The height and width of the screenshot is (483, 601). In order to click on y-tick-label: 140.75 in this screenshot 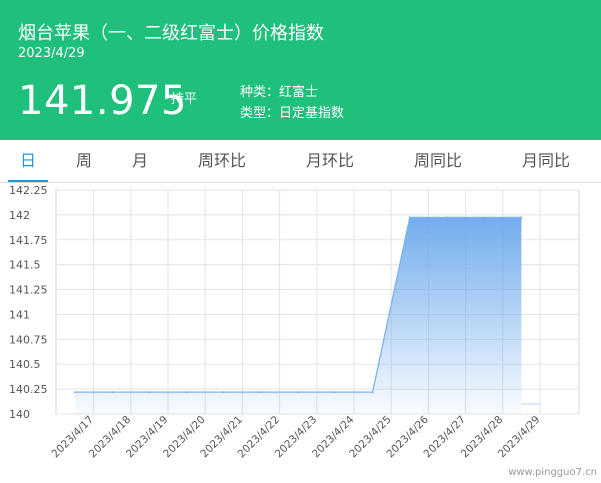, I will do `click(28, 339)`.